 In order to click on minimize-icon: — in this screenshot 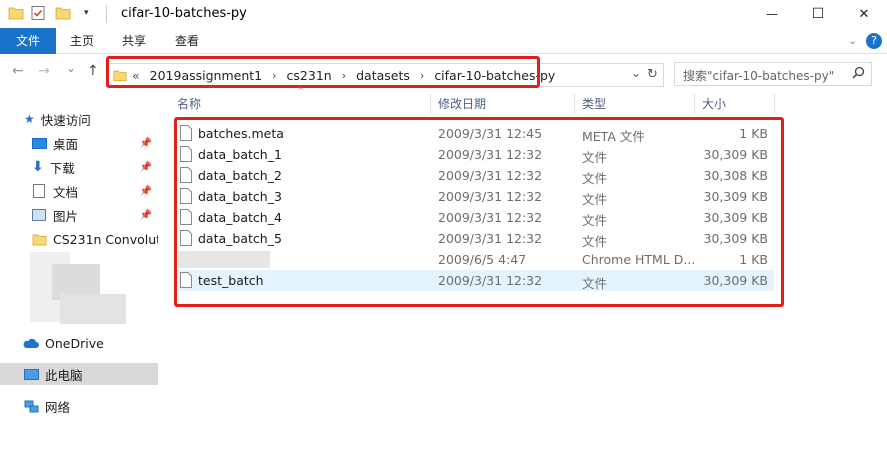, I will do `click(772, 14)`.